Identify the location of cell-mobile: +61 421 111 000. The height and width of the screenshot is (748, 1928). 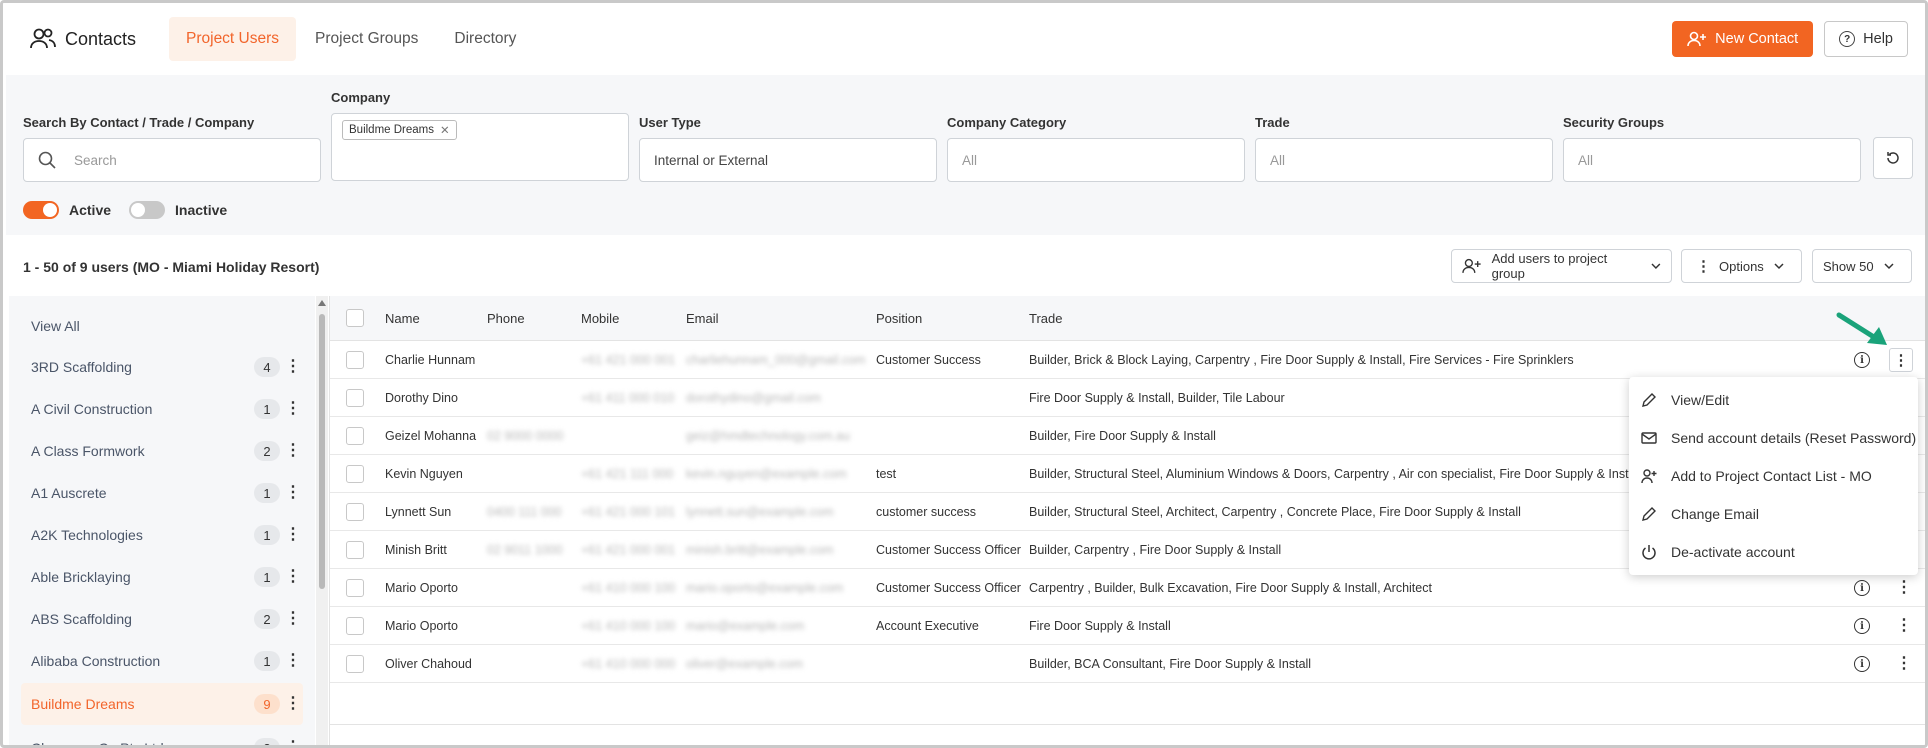
(627, 474).